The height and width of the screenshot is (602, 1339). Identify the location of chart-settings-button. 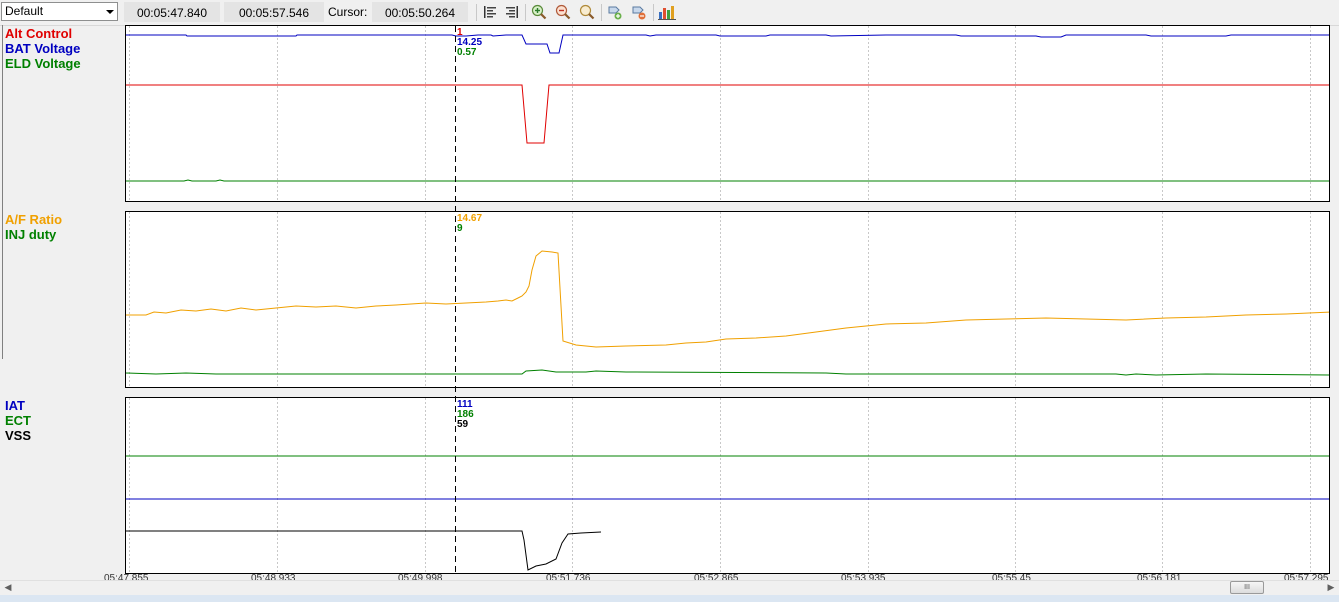
(667, 12).